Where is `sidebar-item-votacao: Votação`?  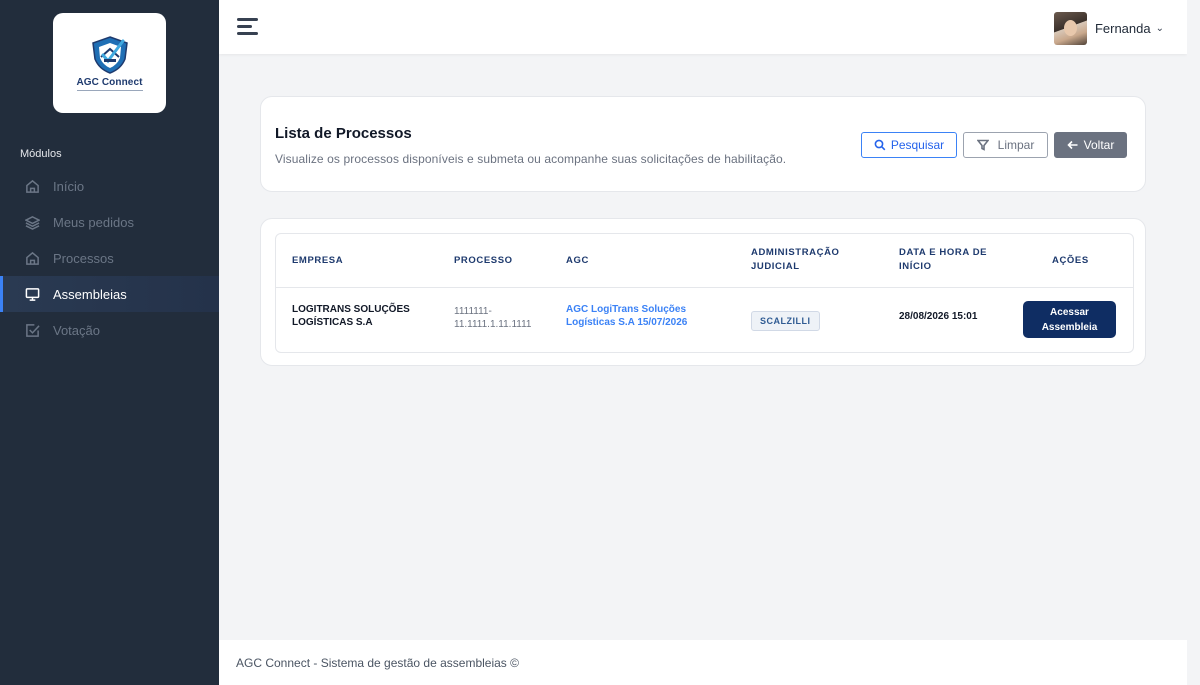
sidebar-item-votacao: Votação is located at coordinates (109, 330).